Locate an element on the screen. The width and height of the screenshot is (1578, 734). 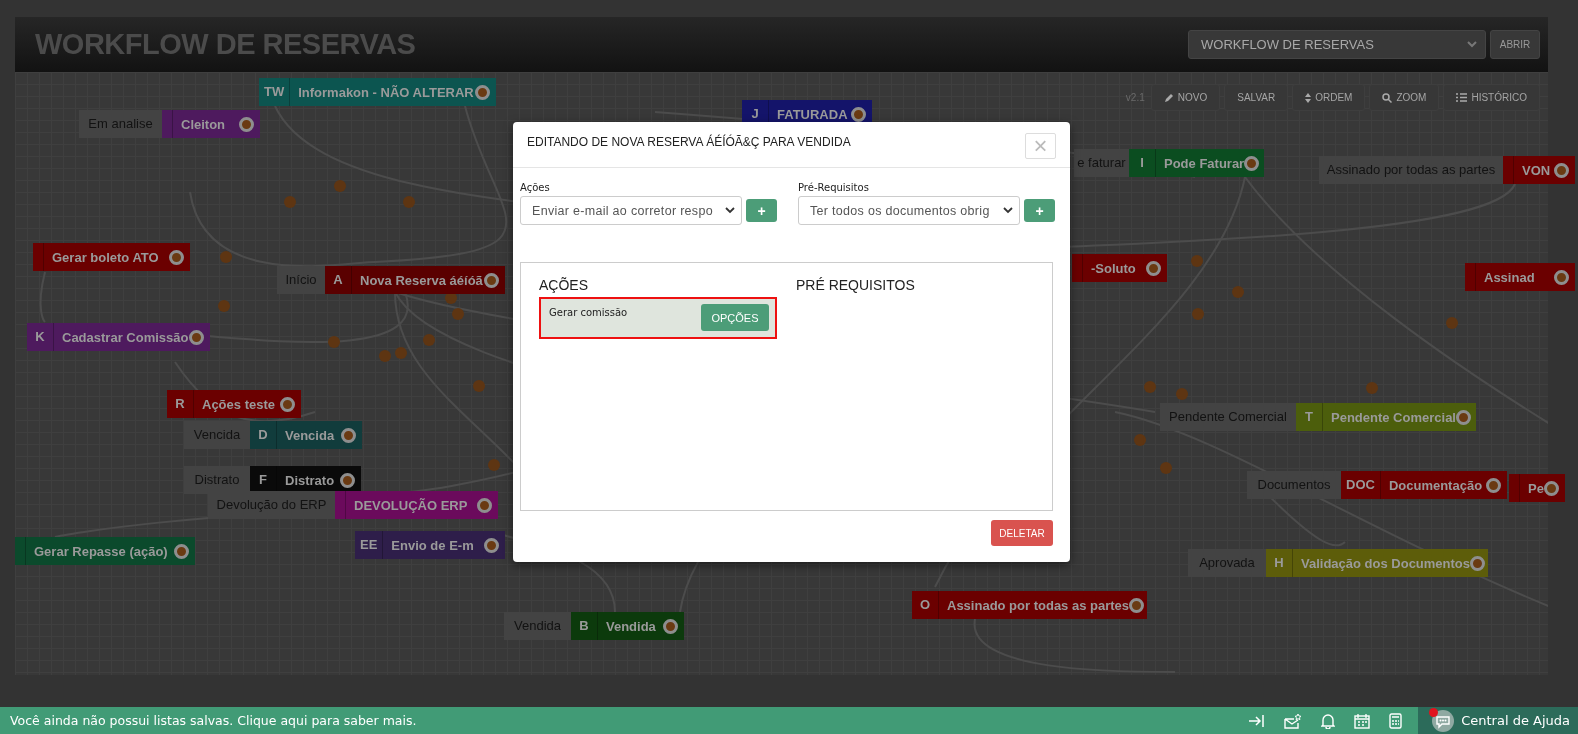
node-title: Nova Reserva áéíóã is located at coordinates (421, 280).